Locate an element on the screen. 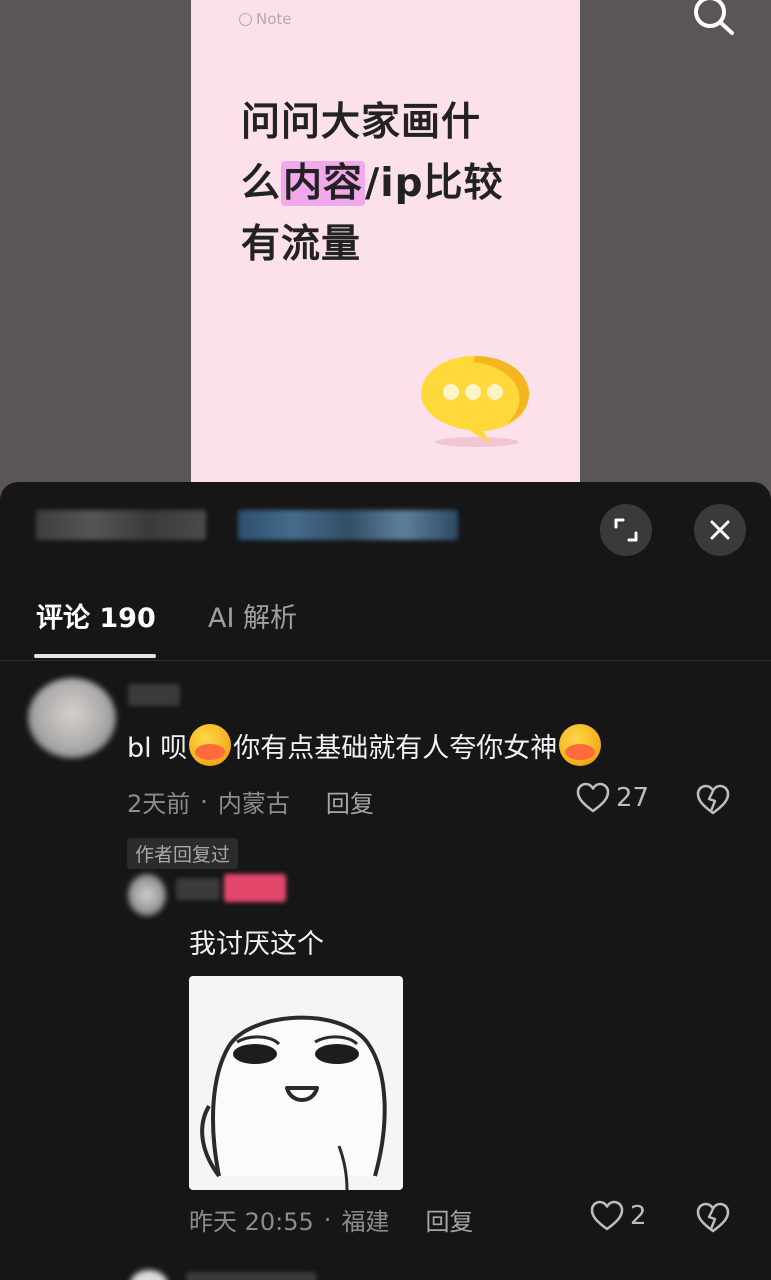 This screenshot has width=771, height=1280. comment-text-part1: bl 呗 is located at coordinates (157, 748).